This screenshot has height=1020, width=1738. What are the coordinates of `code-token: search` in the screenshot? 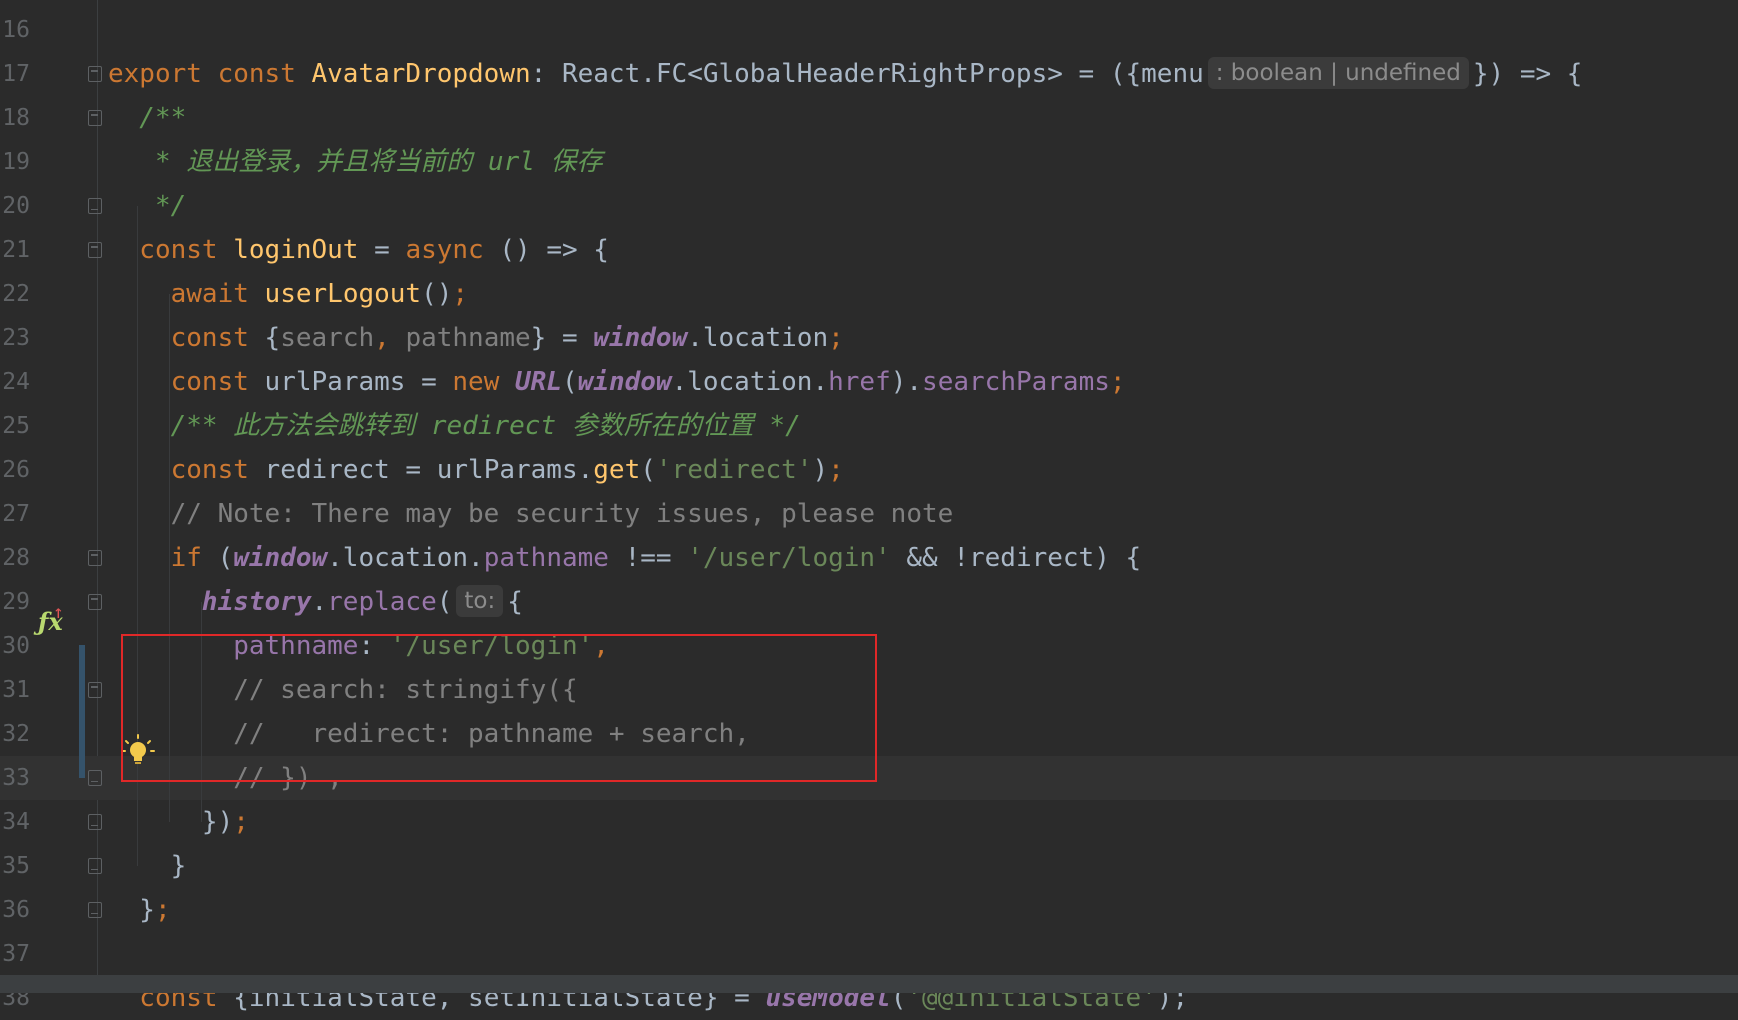 It's located at (327, 338).